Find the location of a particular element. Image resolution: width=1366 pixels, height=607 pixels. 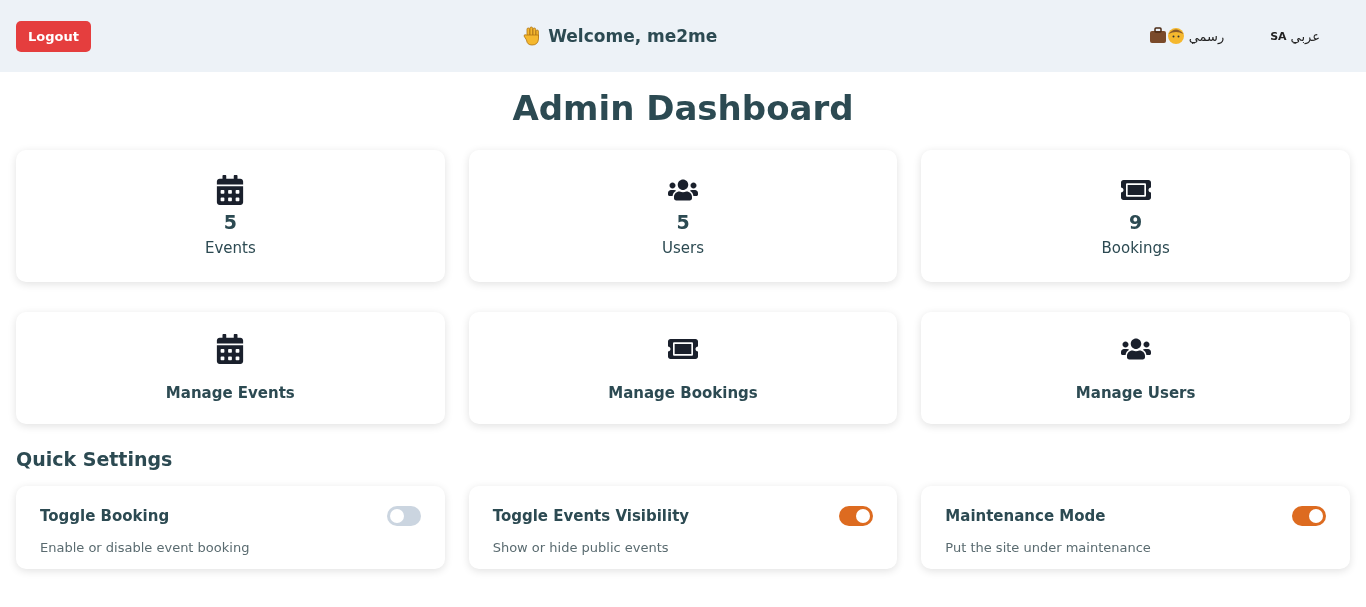

setting-title: Toggle Events Visibility is located at coordinates (591, 516).